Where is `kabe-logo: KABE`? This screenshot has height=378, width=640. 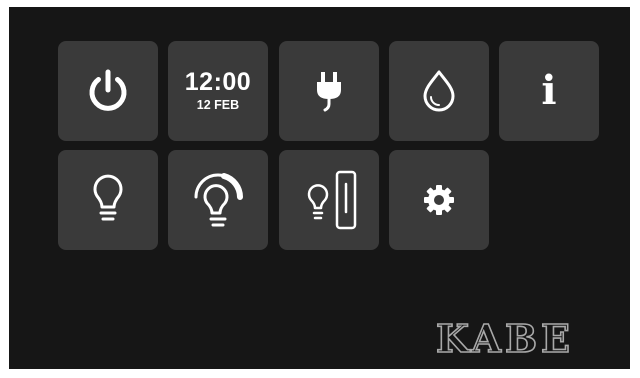
kabe-logo: KABE is located at coordinates (504, 338).